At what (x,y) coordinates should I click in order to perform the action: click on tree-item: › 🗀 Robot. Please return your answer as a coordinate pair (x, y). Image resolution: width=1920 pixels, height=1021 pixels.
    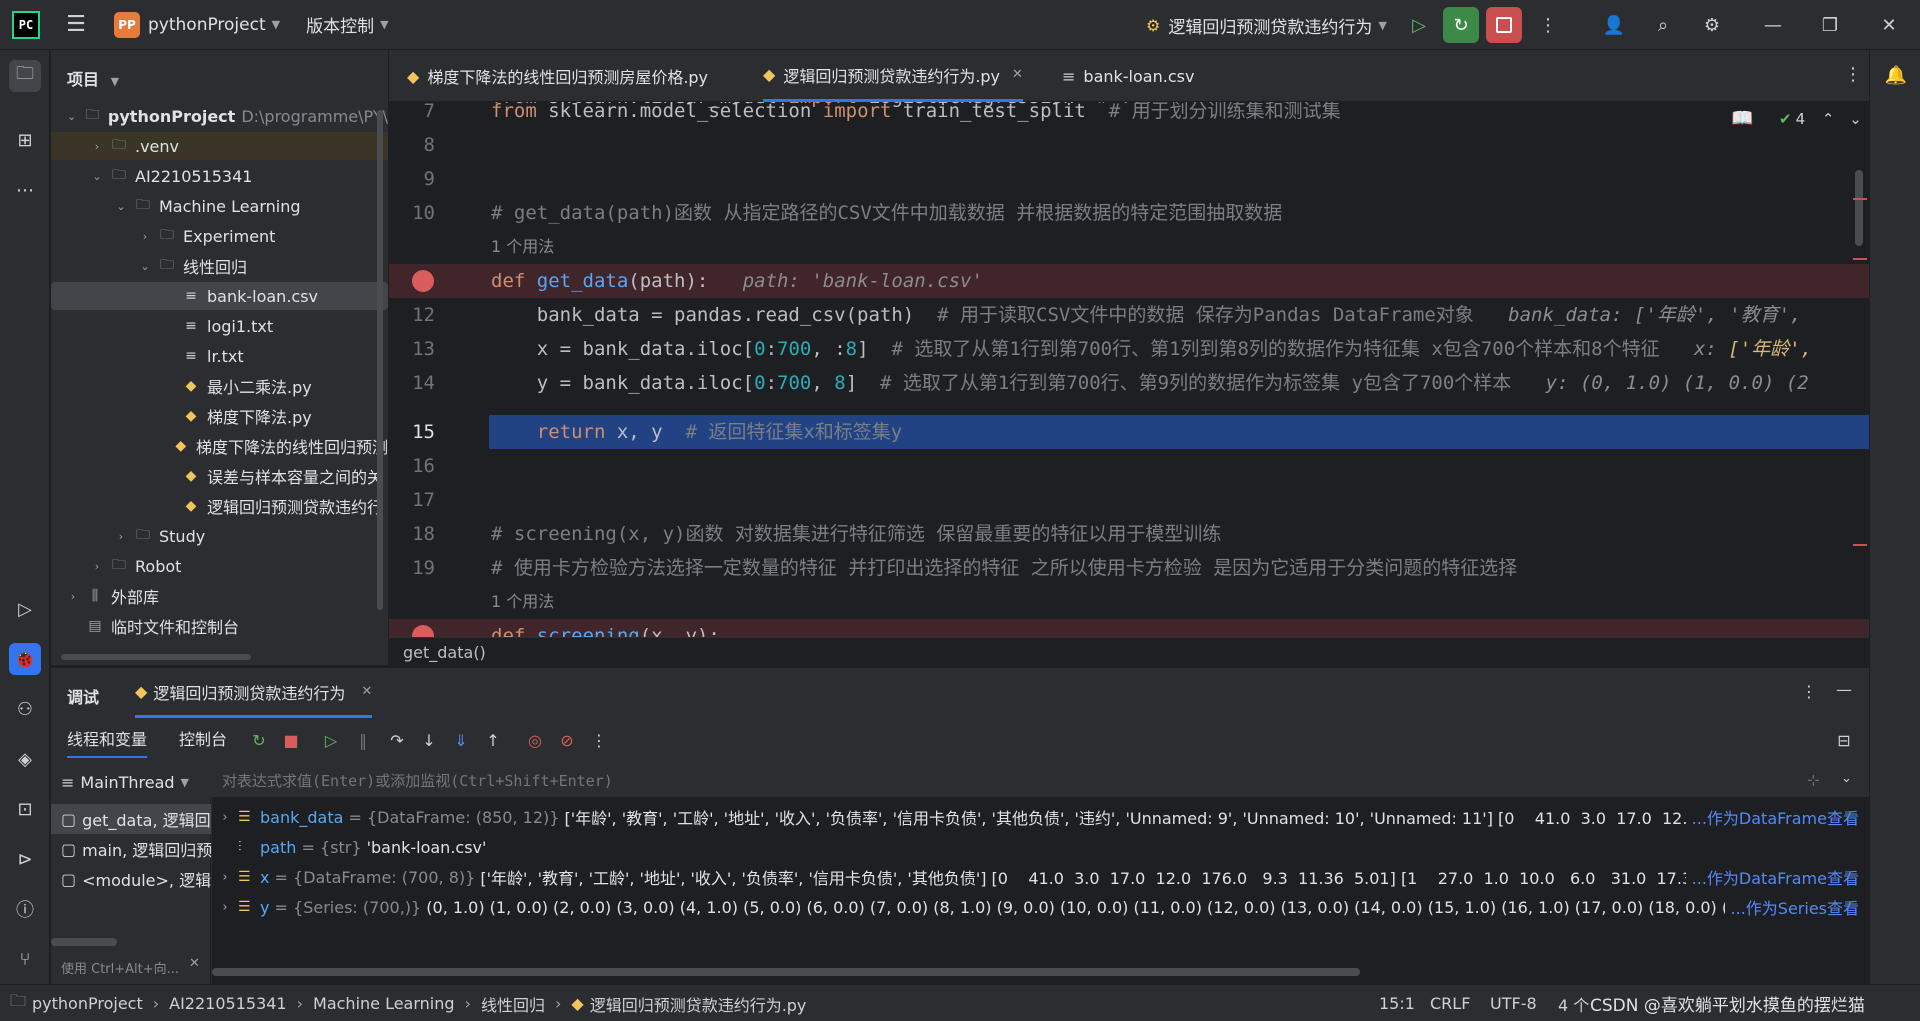
    Looking at the image, I should click on (219, 566).